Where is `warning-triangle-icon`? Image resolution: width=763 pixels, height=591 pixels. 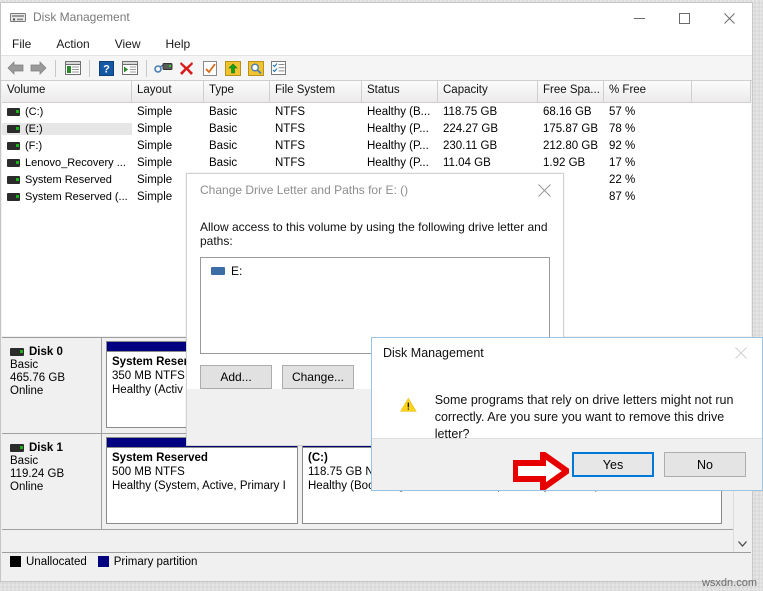
warning-triangle-icon is located at coordinates (408, 404).